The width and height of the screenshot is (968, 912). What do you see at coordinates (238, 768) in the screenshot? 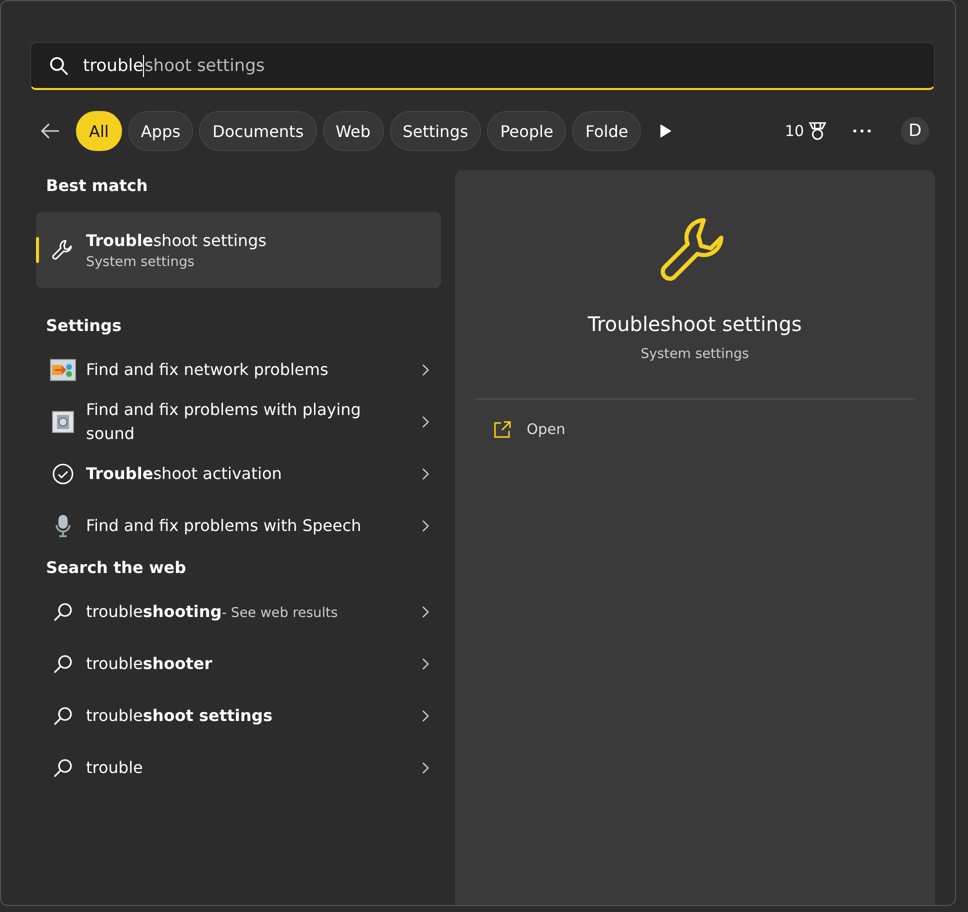
I see `web-search-item: trouble` at bounding box center [238, 768].